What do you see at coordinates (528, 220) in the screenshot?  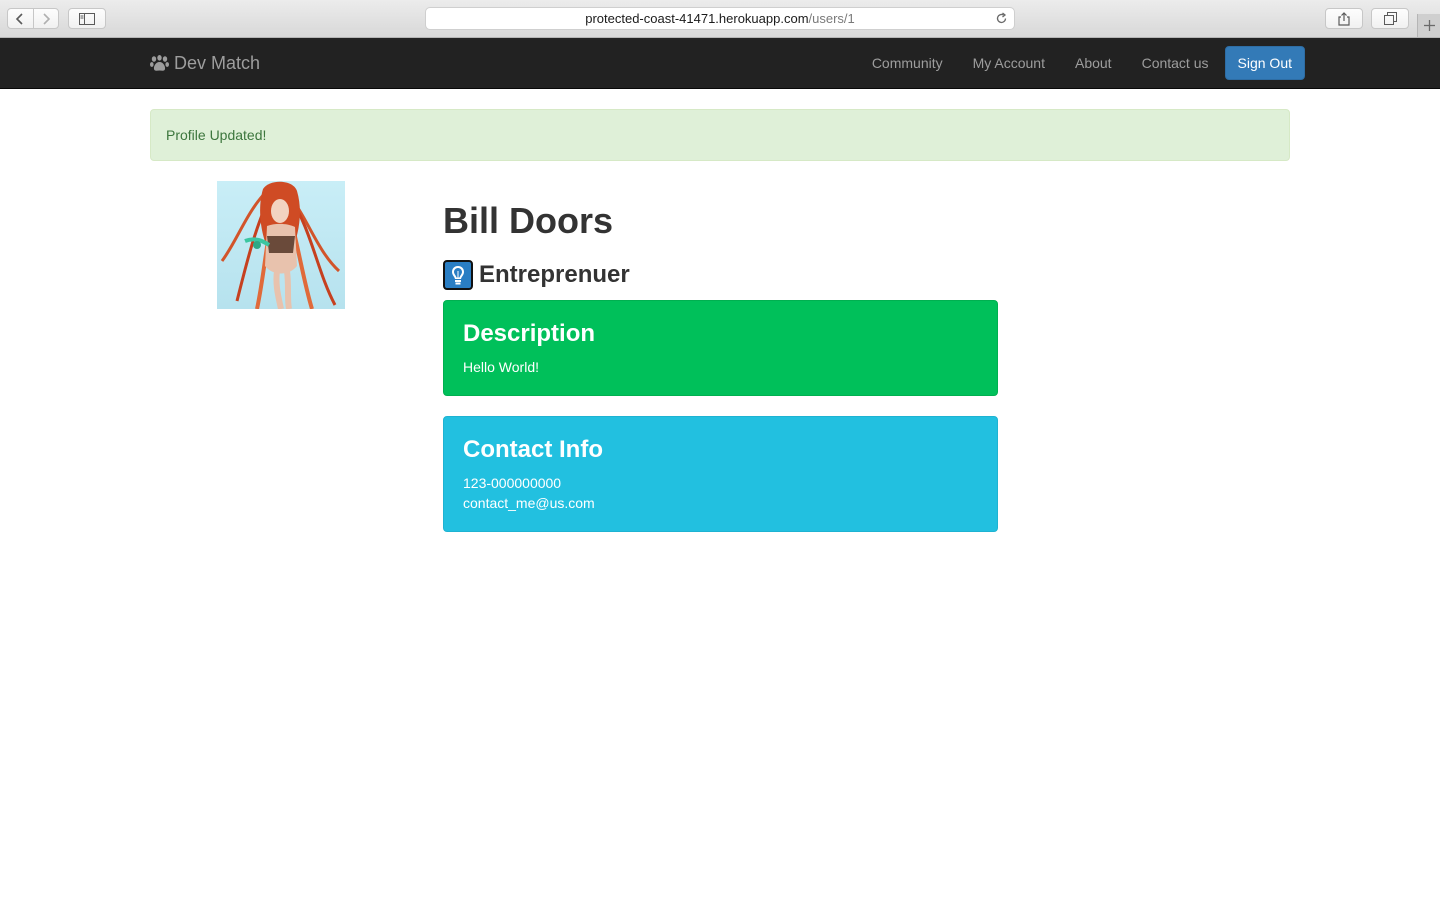 I see `profile-name: Bill Doors` at bounding box center [528, 220].